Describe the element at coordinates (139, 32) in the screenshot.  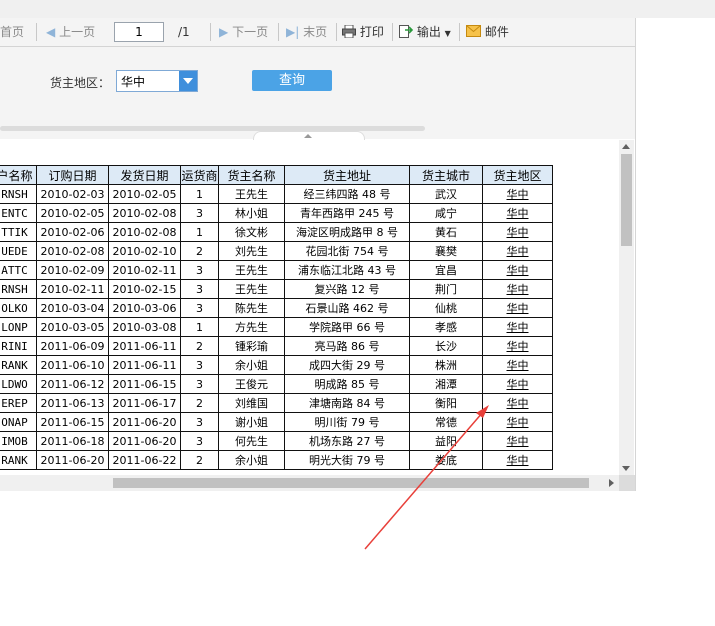
I see `page-number-input: 1` at that location.